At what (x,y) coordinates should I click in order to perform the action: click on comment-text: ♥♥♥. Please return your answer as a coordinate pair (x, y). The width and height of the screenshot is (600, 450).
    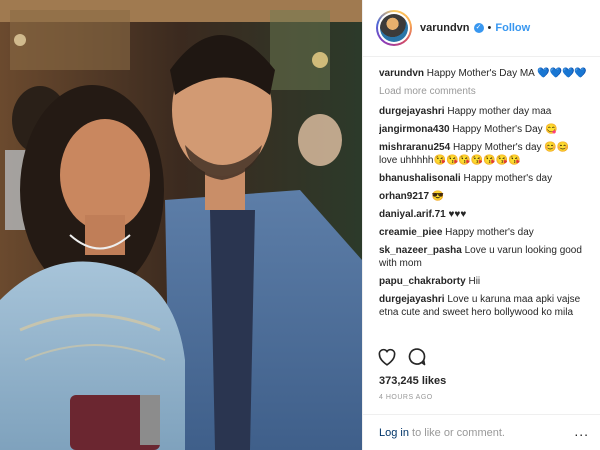
    Looking at the image, I should click on (457, 214).